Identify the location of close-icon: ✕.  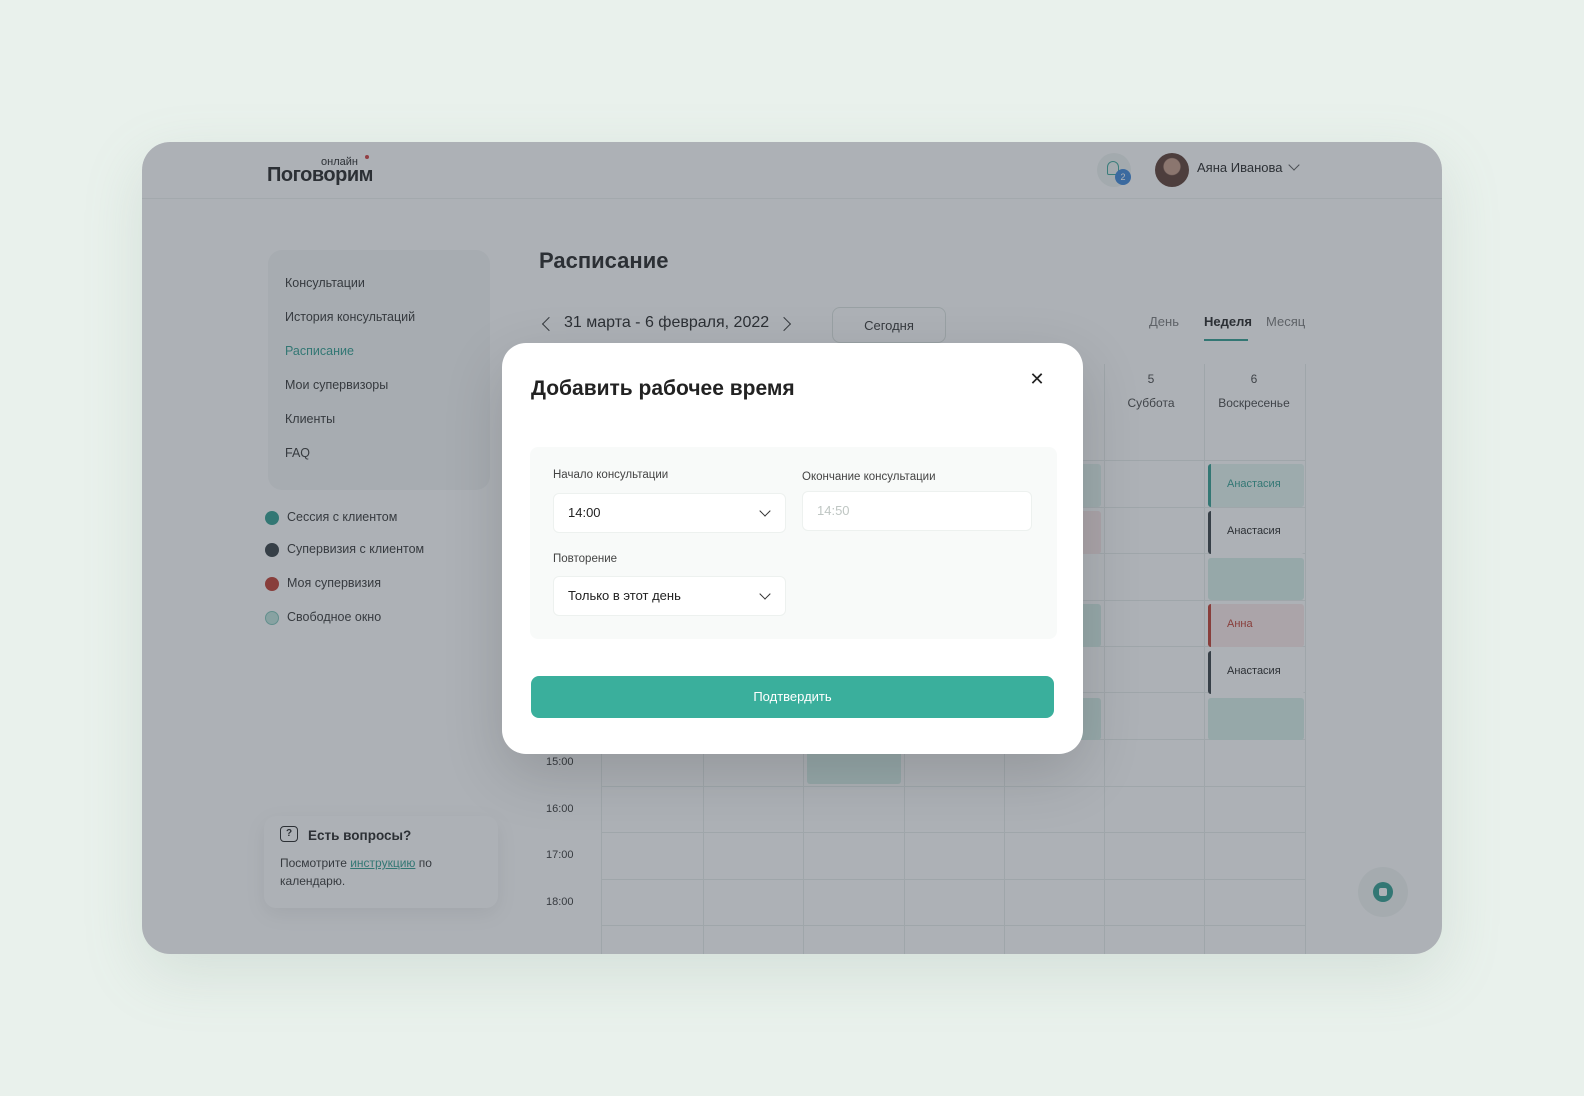
(1037, 379).